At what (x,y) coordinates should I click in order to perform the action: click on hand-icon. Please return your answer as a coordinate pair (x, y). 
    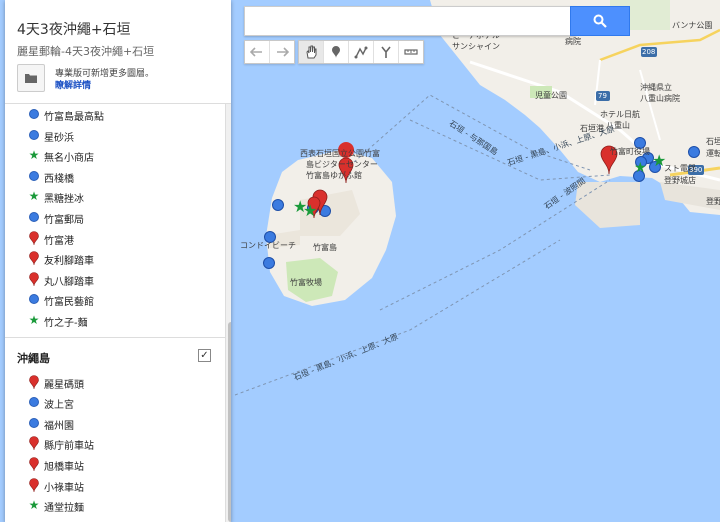
    Looking at the image, I should click on (311, 52).